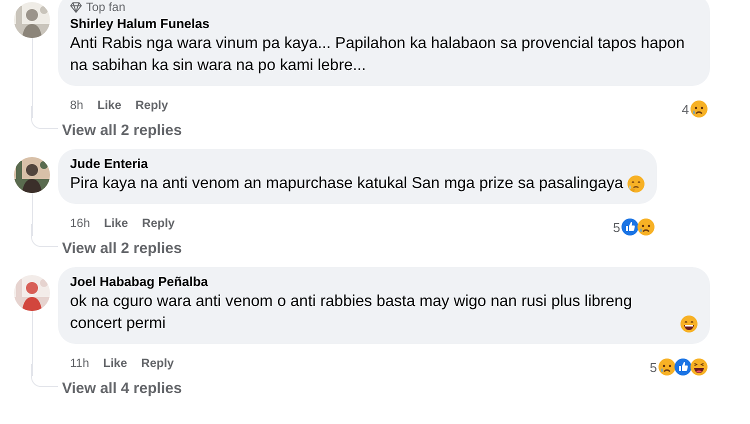  Describe the element at coordinates (76, 7) in the screenshot. I see `diamond-icon` at that location.